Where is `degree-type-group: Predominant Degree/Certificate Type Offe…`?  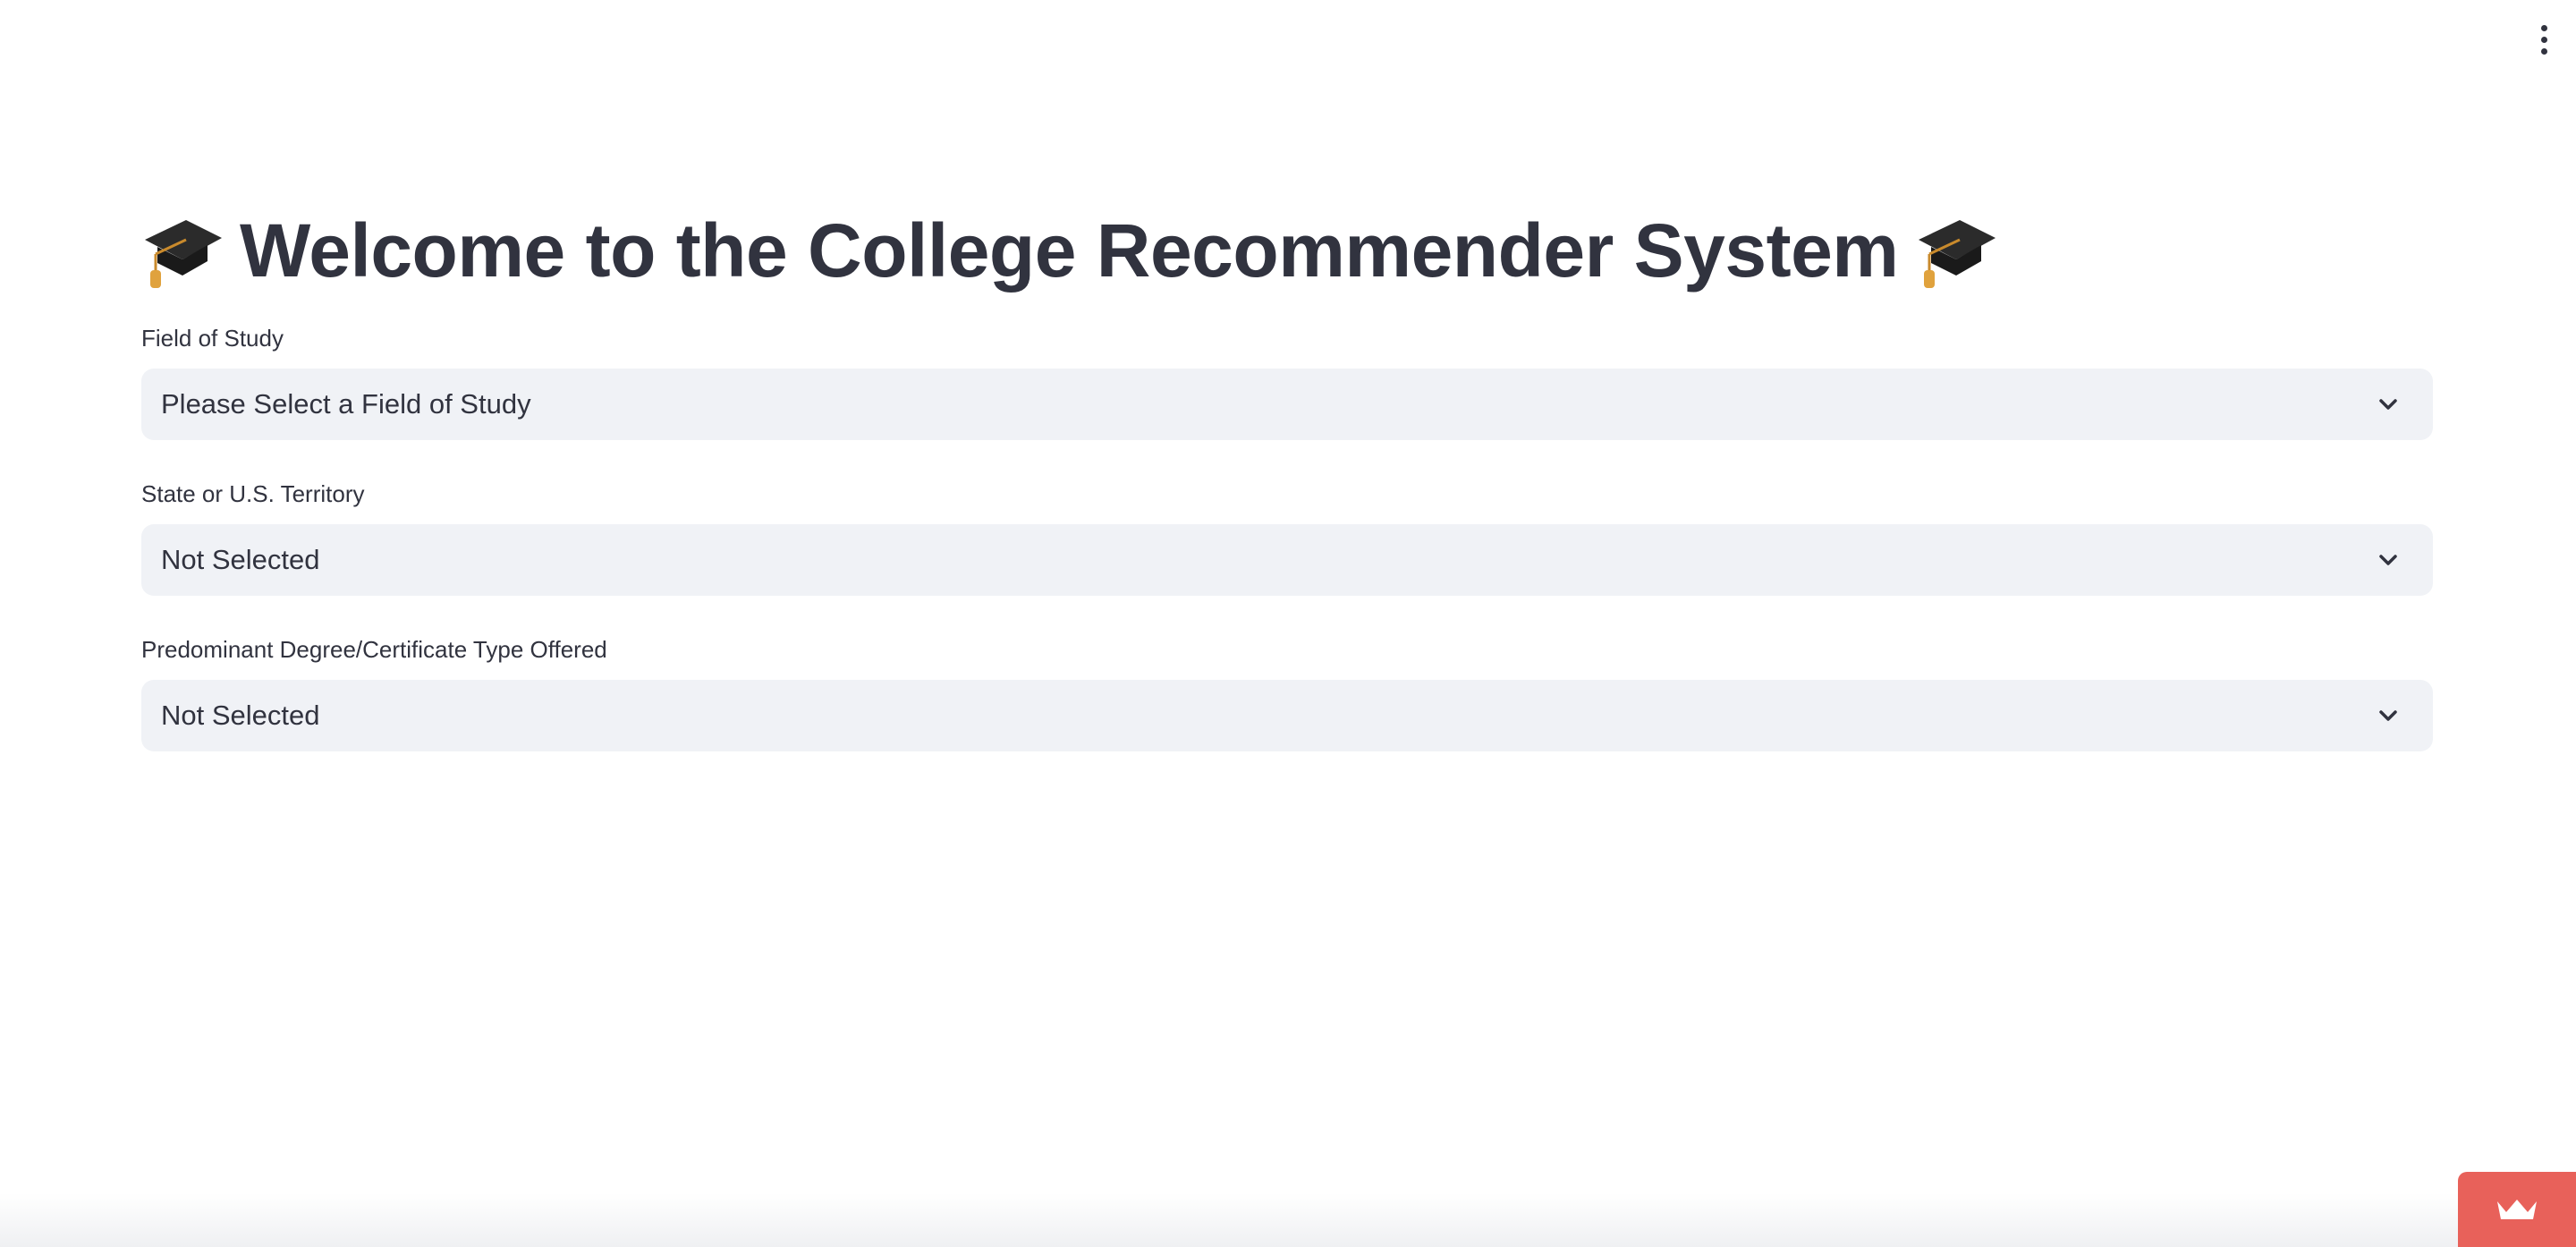
degree-type-group: Predominant Degree/Certificate Type Offe… is located at coordinates (1287, 692).